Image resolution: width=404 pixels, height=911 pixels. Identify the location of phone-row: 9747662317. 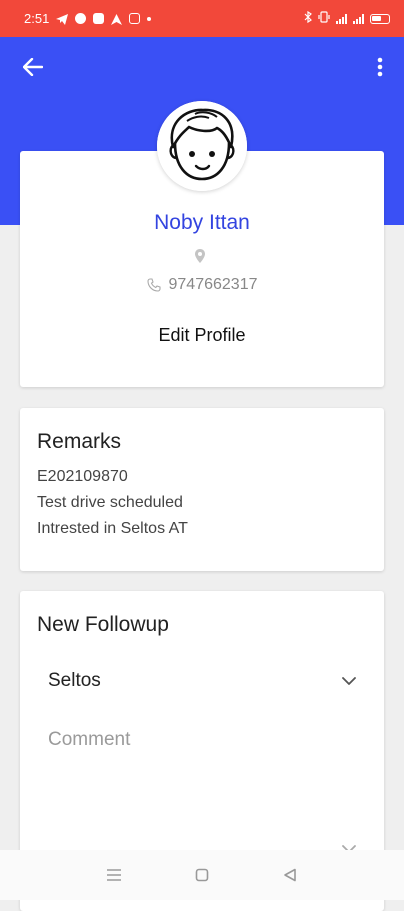
(202, 285).